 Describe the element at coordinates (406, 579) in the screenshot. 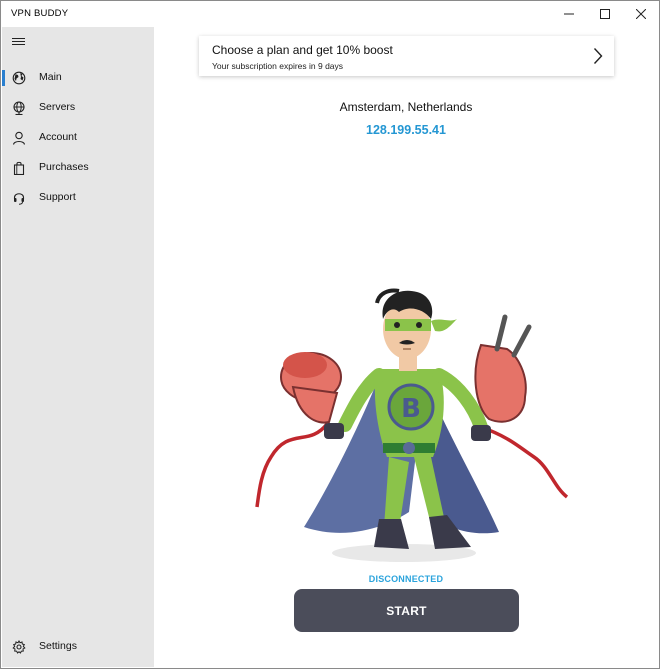

I see `connection-status: DISCONNECTED` at that location.